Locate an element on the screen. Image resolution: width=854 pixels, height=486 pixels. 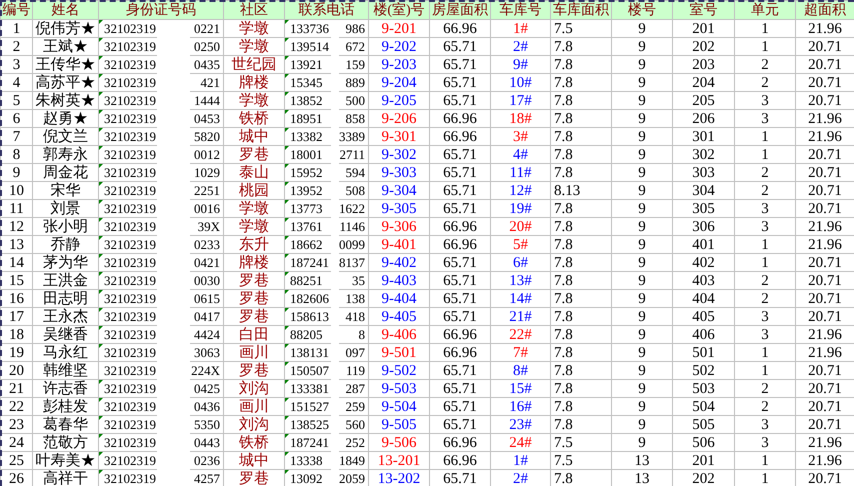
table-cell: 9-305 is located at coordinates (399, 209).